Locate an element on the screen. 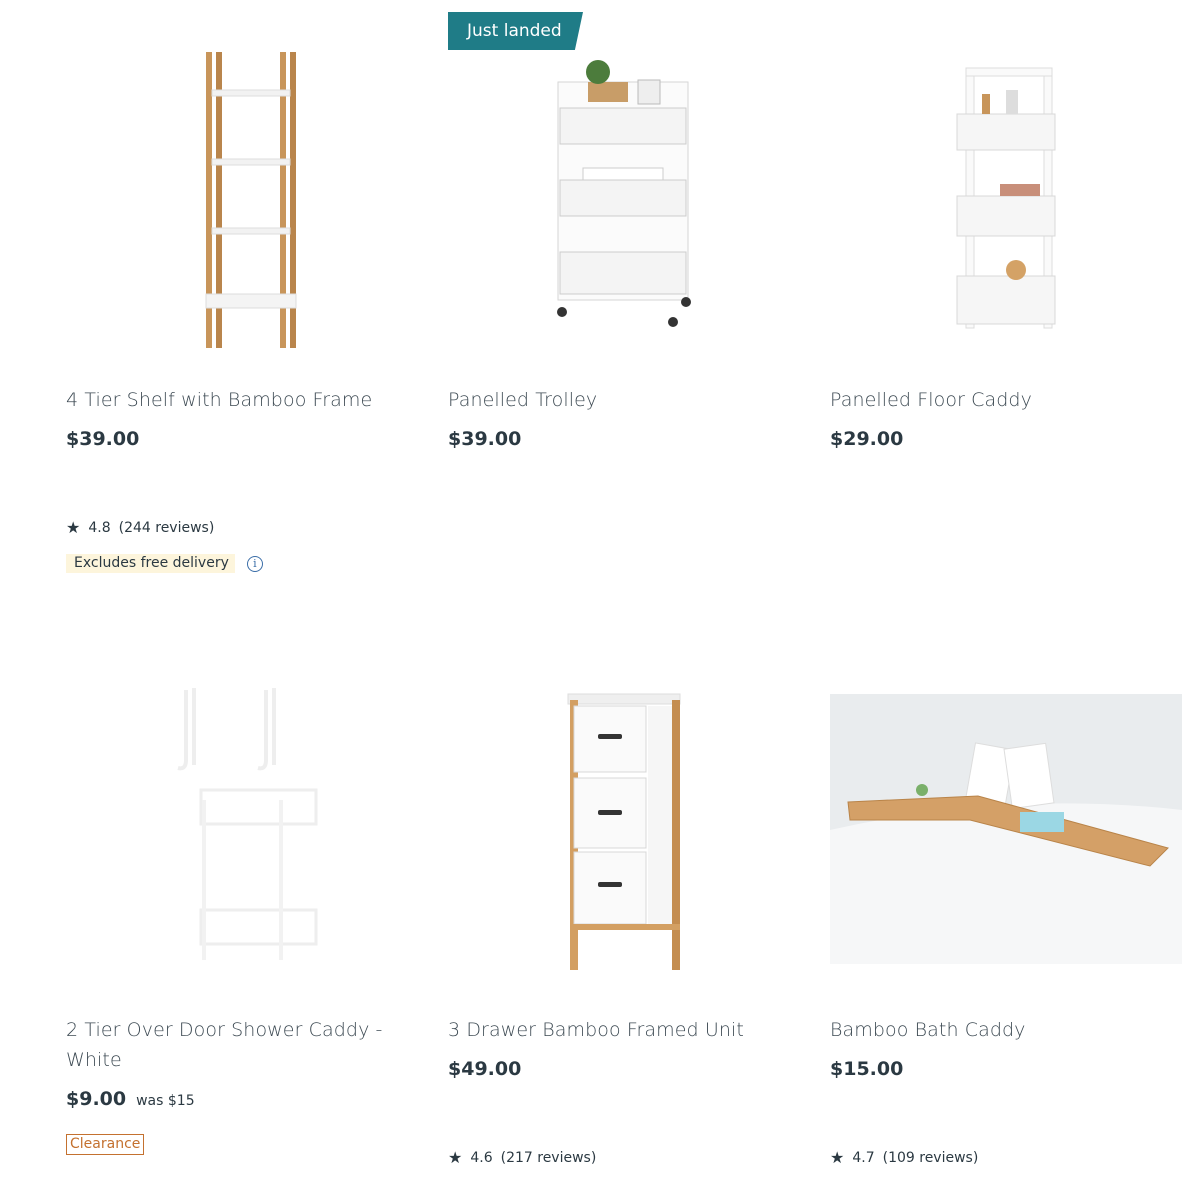 The height and width of the screenshot is (1189, 1200). product-rating: ★ 4.6 (217 reviews) is located at coordinates (522, 1157).